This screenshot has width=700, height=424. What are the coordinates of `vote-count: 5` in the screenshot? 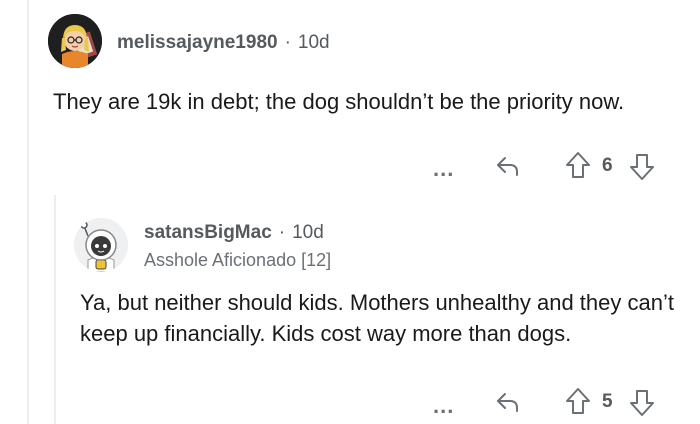 It's located at (607, 401).